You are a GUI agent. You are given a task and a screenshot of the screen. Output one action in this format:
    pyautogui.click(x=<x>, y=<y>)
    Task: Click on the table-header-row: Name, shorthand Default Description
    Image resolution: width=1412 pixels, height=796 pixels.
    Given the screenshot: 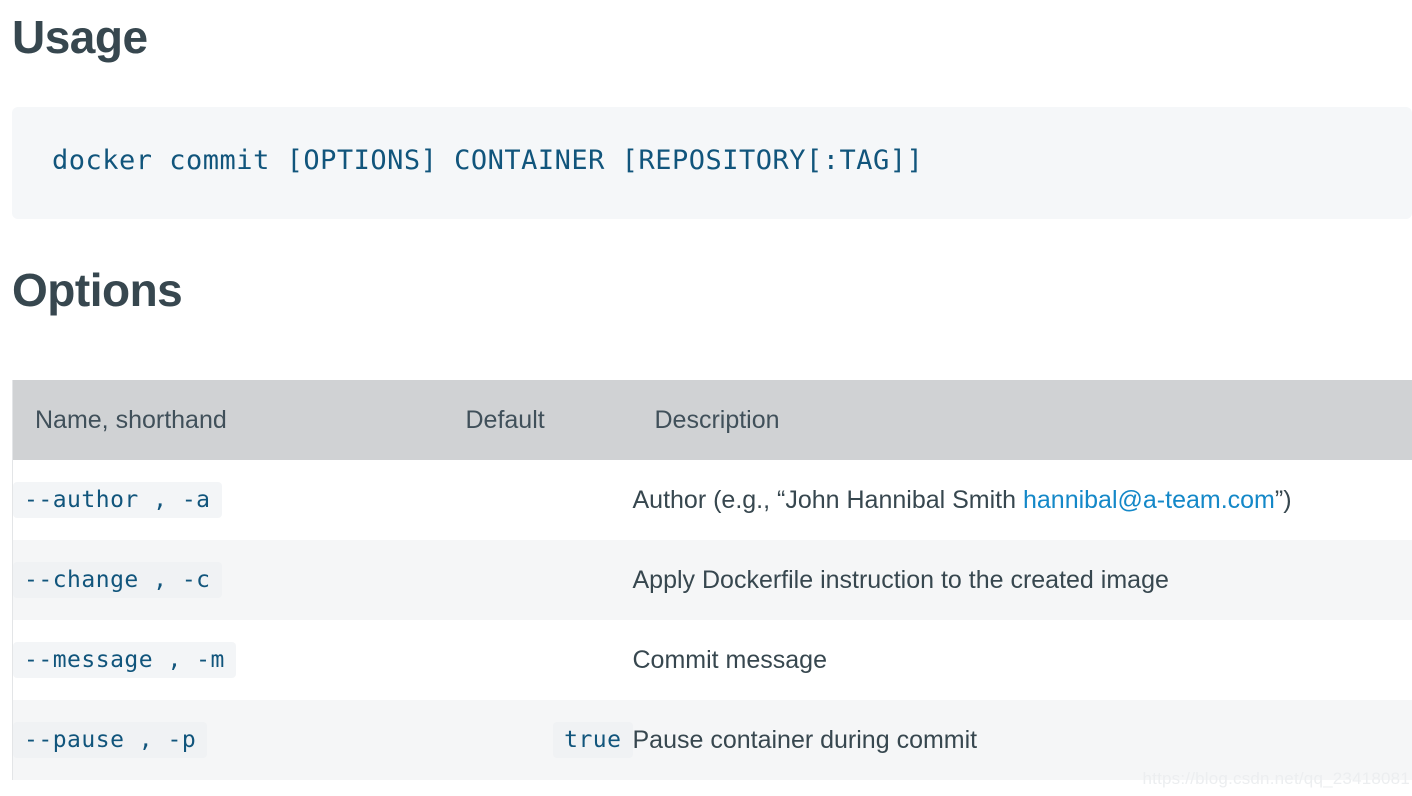 What is the action you would take?
    pyautogui.click(x=712, y=420)
    